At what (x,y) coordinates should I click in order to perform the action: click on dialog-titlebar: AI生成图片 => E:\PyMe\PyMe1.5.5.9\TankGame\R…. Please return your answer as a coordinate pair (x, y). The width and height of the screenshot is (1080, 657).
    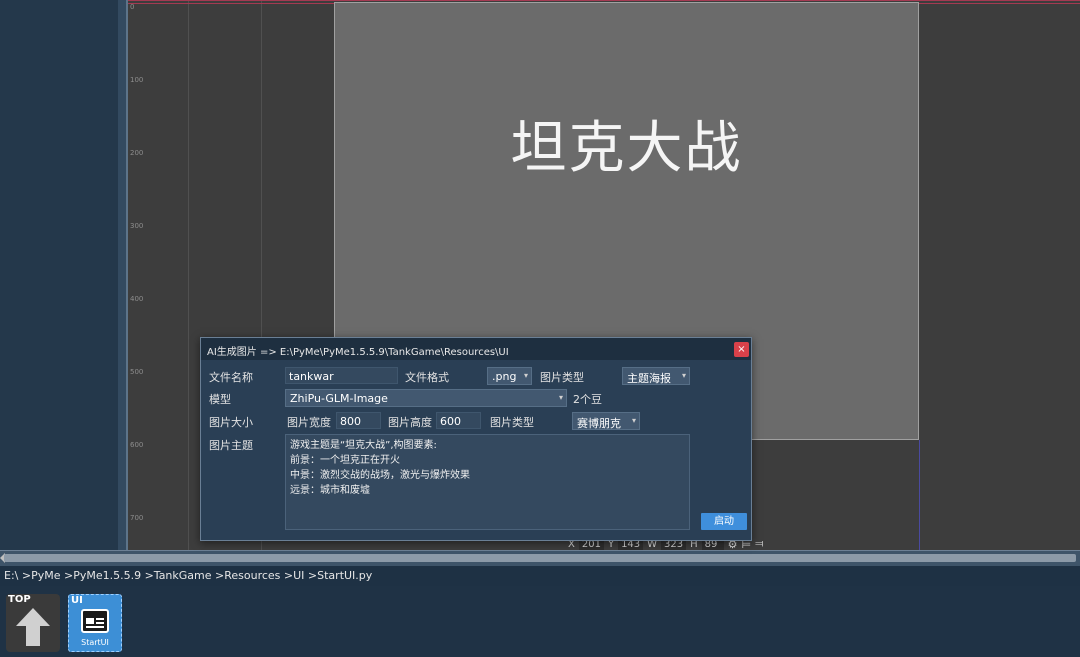
    Looking at the image, I should click on (476, 349).